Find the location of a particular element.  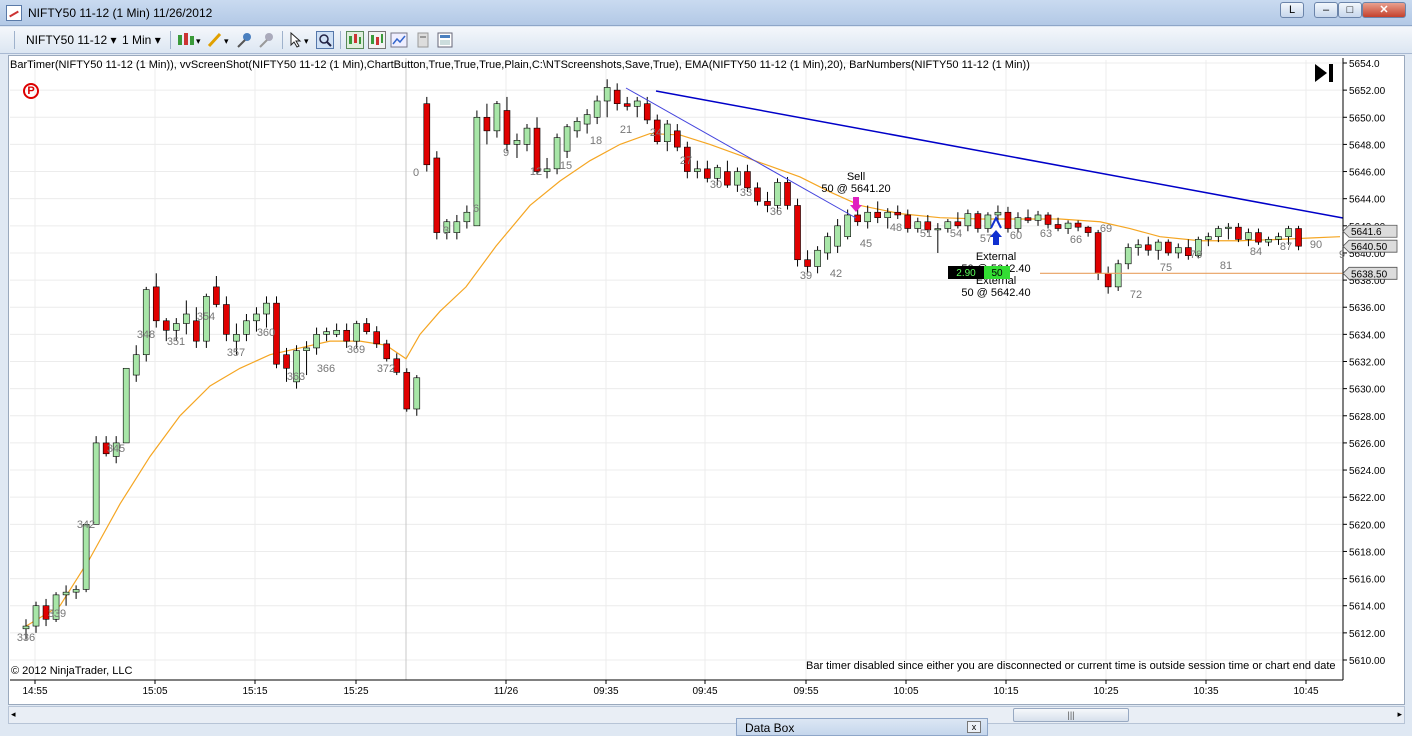

bar-number-label: 45 is located at coordinates (866, 244).